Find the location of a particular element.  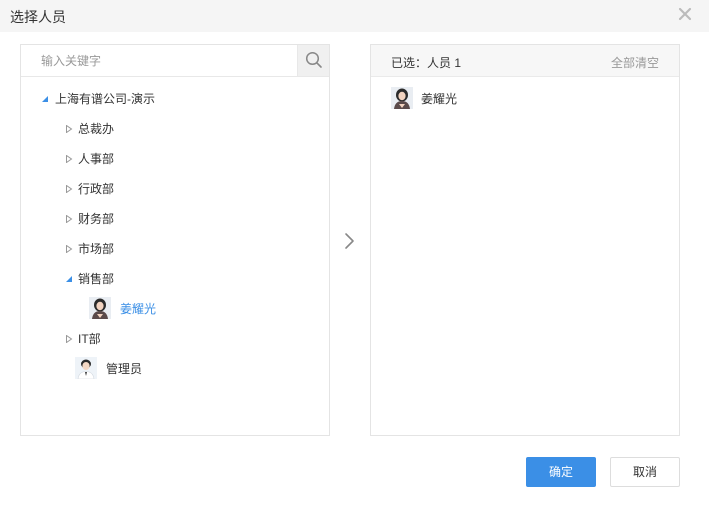

search-icon is located at coordinates (313, 59).